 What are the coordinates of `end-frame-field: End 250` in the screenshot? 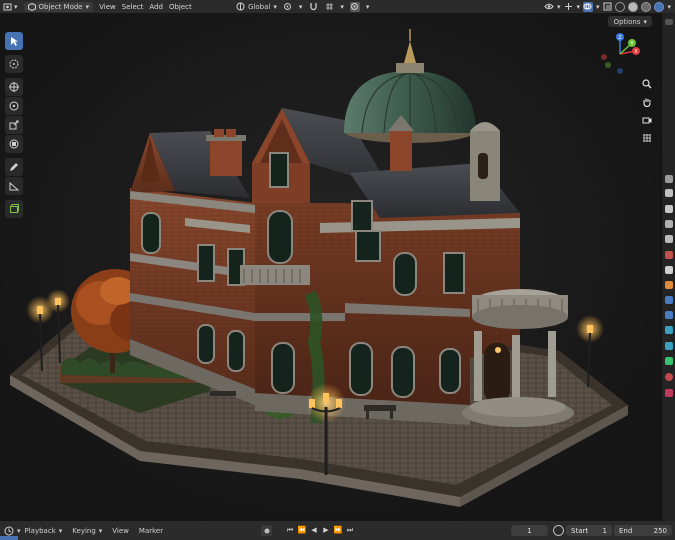 It's located at (643, 530).